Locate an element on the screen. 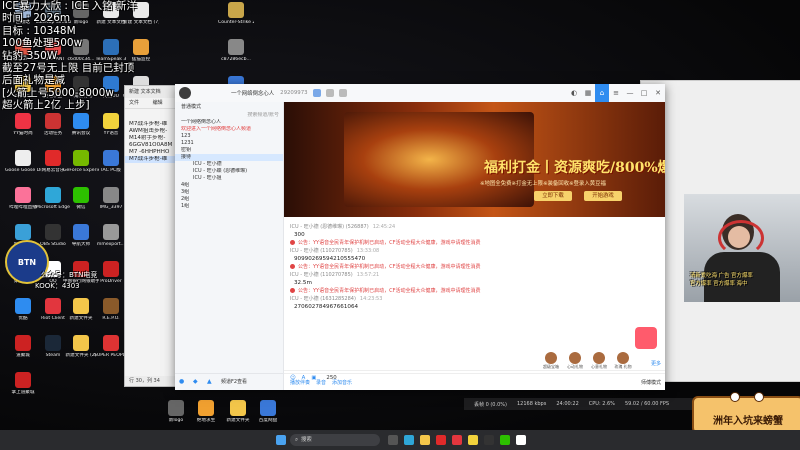 Image resolution: width=800 pixels, height=450 pixels. menu-icon: ≡ is located at coordinates (616, 93).